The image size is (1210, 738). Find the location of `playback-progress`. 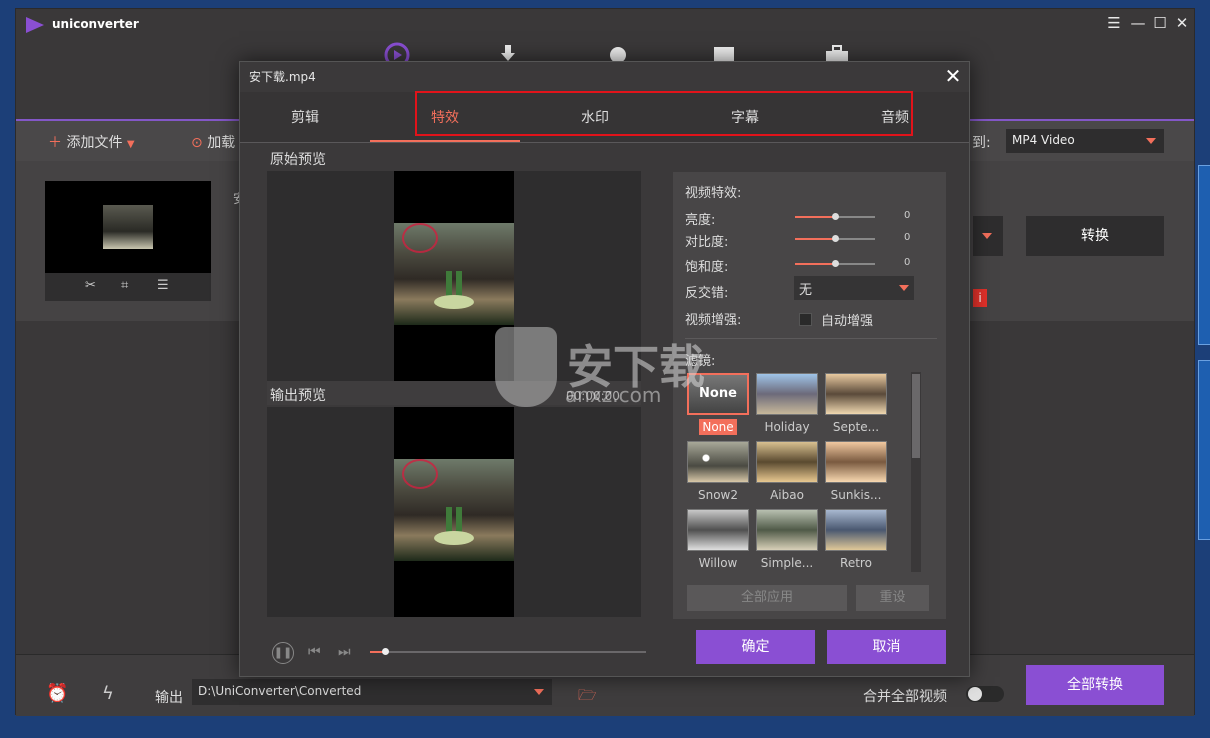

playback-progress is located at coordinates (508, 651).